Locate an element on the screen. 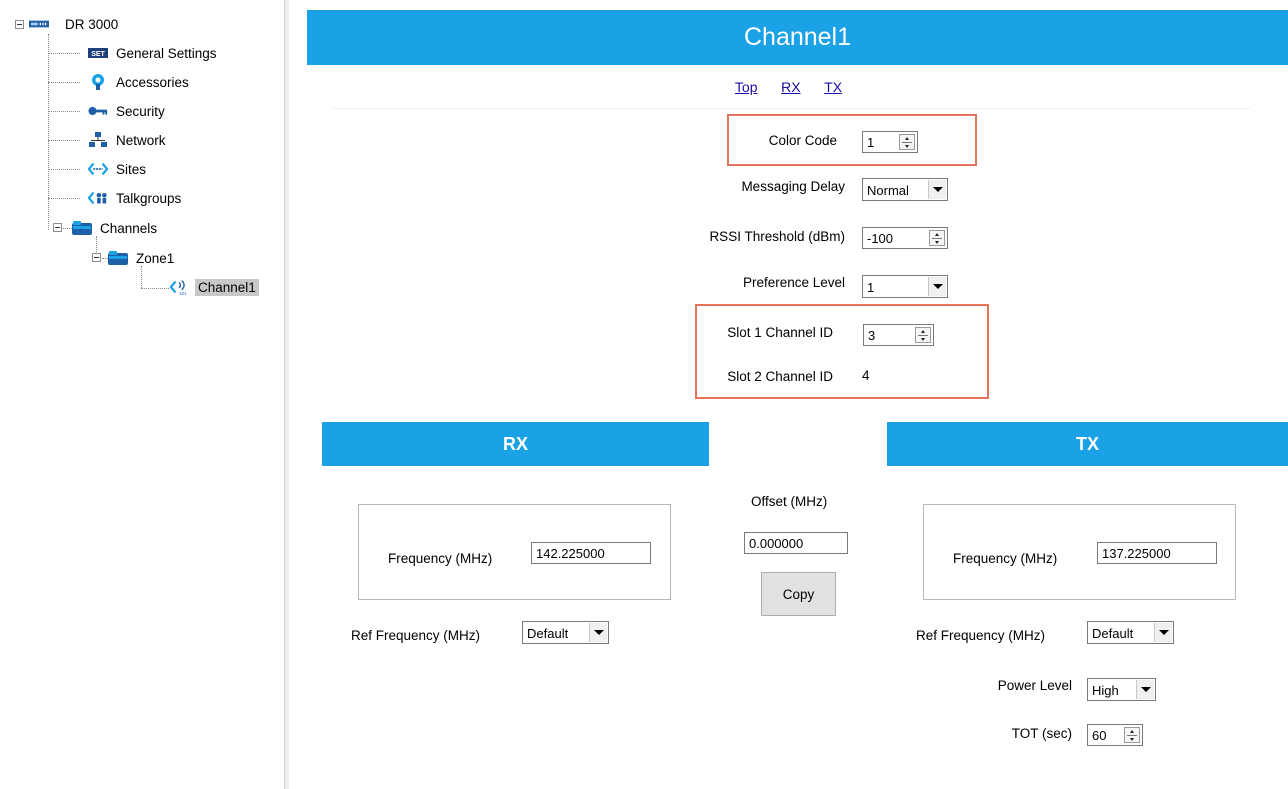 Image resolution: width=1288 pixels, height=789 pixels. tree-node-sites: Sites is located at coordinates (118, 169).